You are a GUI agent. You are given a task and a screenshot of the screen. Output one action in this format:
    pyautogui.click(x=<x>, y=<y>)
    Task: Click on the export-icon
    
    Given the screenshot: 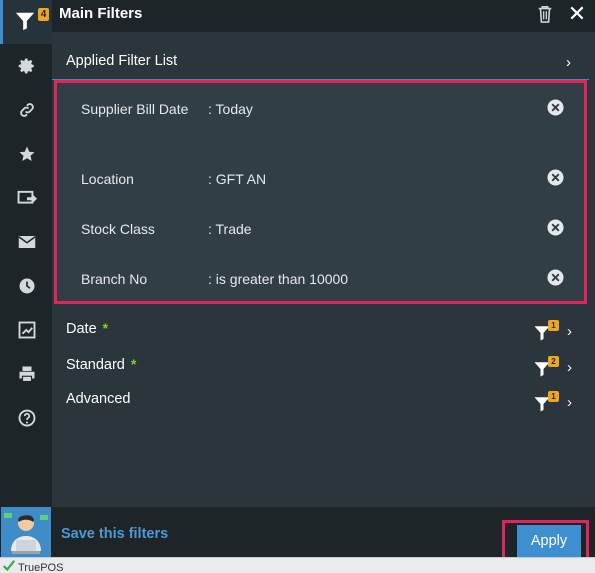 What is the action you would take?
    pyautogui.click(x=27, y=198)
    